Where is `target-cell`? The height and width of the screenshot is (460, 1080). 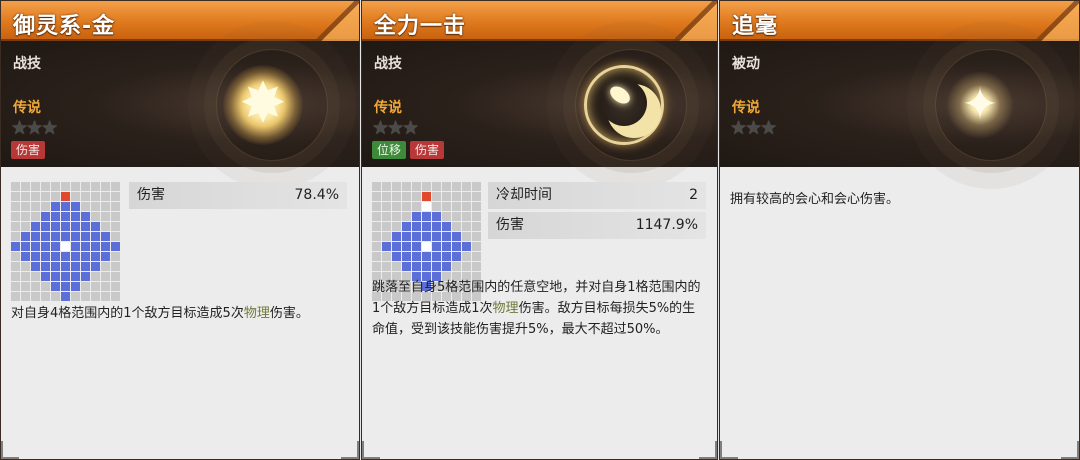
target-cell is located at coordinates (426, 196).